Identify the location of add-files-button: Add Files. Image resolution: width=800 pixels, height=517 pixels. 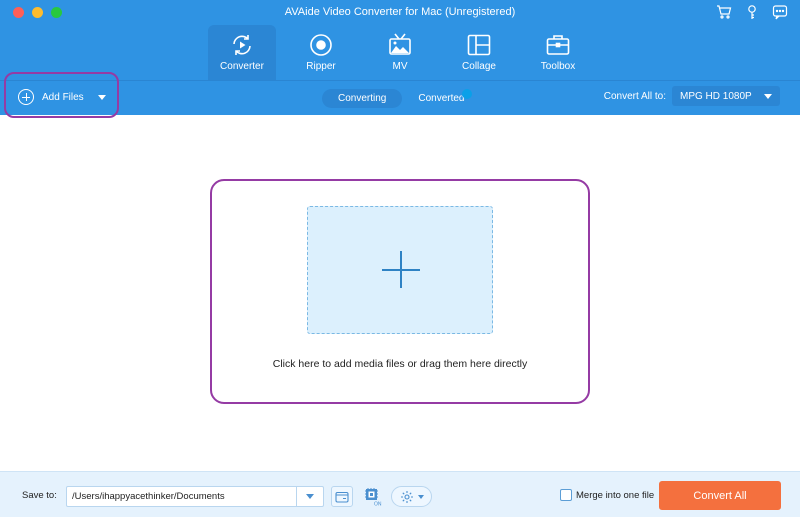
(62, 97).